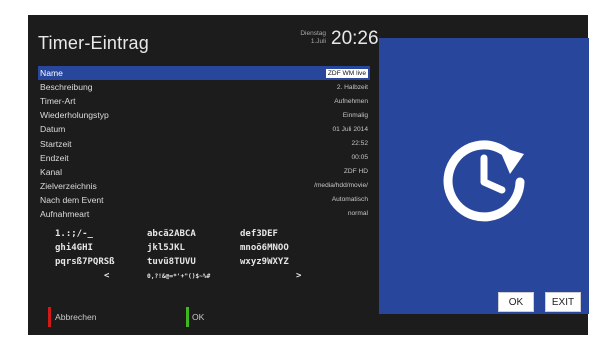 This screenshot has width=604, height=340. What do you see at coordinates (204, 172) in the screenshot?
I see `field-row: Kanal ZDF HD` at bounding box center [204, 172].